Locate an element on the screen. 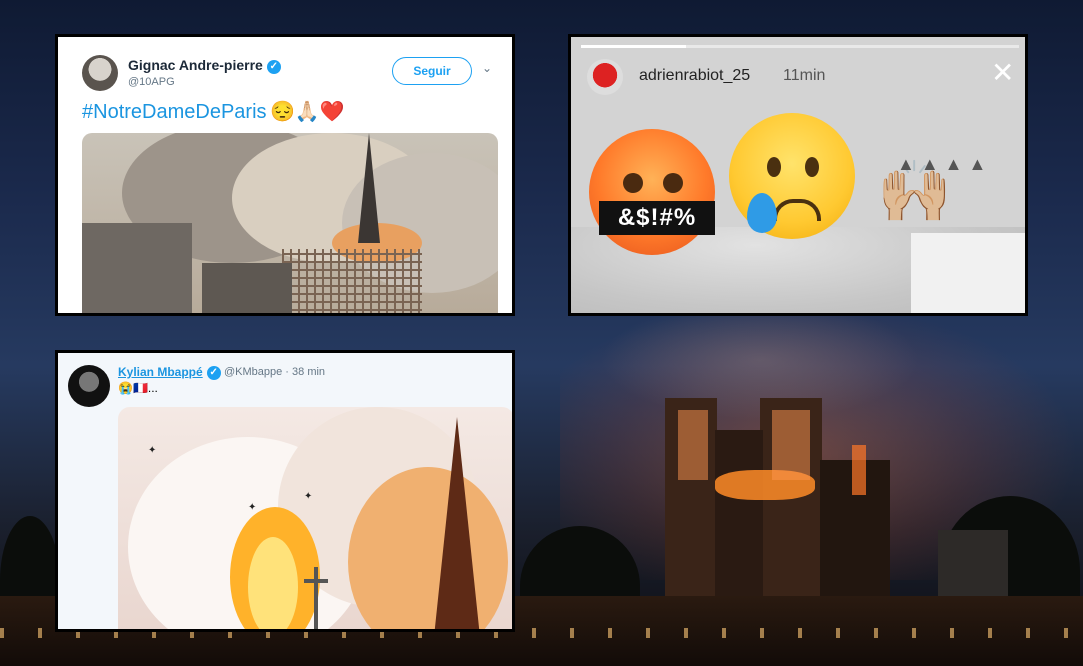 This screenshot has width=1083, height=666. scaffolding is located at coordinates (352, 281).